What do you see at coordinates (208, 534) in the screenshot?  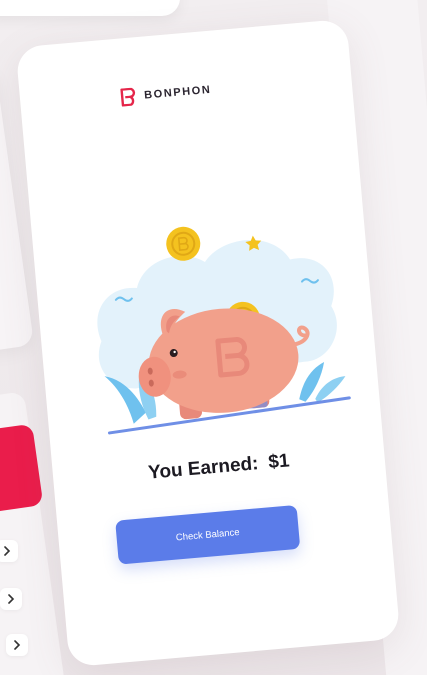 I see `check-balance-button: Check Balance` at bounding box center [208, 534].